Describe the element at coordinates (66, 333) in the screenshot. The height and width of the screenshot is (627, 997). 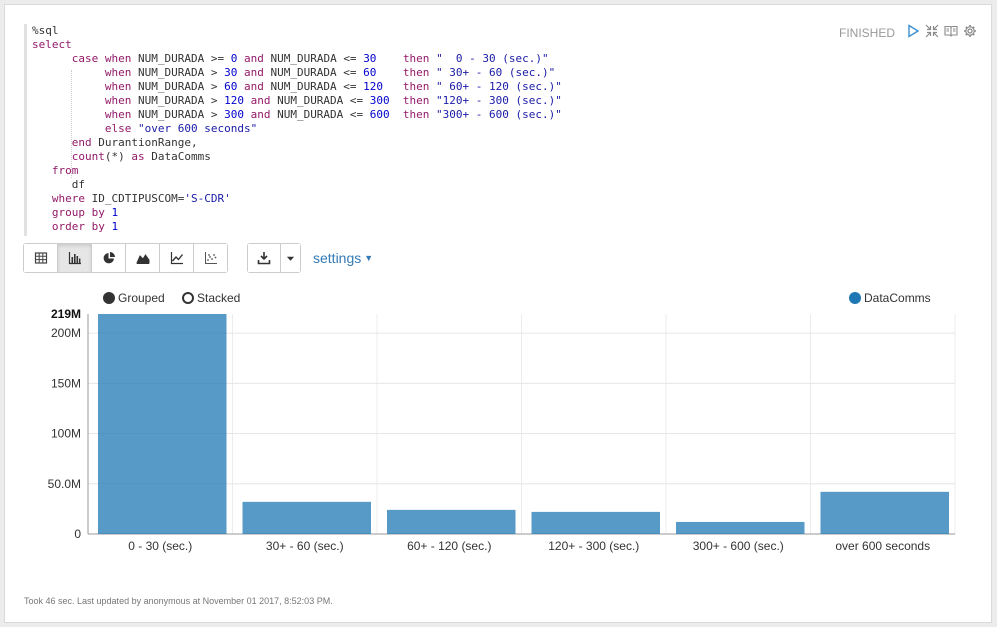
I see `y-tick-label: 200M` at that location.